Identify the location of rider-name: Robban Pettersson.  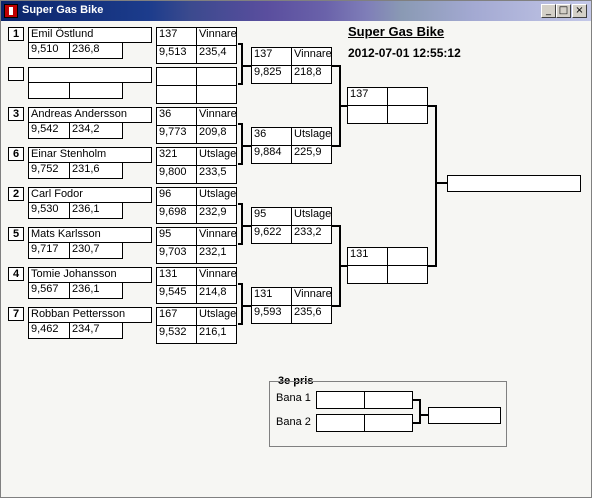
(90, 315).